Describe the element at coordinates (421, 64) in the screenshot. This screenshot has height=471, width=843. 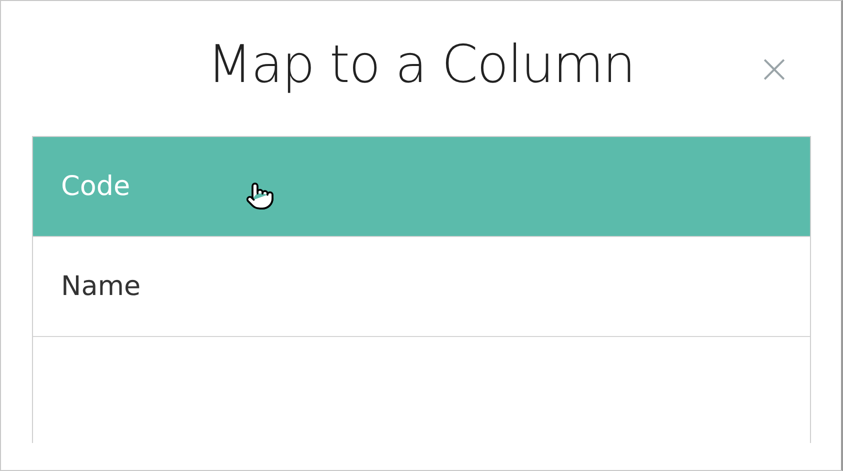
I see `dialog-title: Map to a Column` at that location.